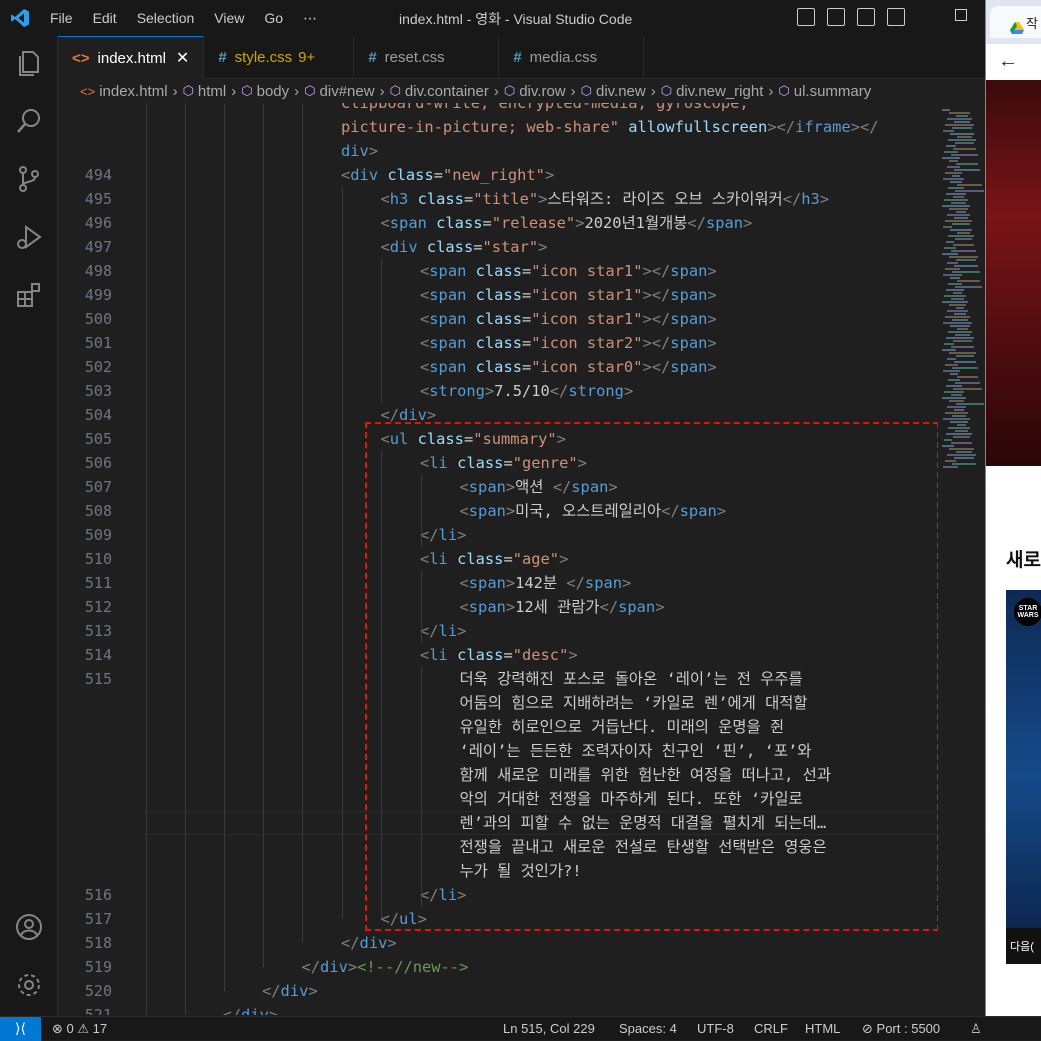 The height and width of the screenshot is (1041, 1041). What do you see at coordinates (20, 1029) in the screenshot?
I see `remote-indicator-icon: ⟩⟨` at bounding box center [20, 1029].